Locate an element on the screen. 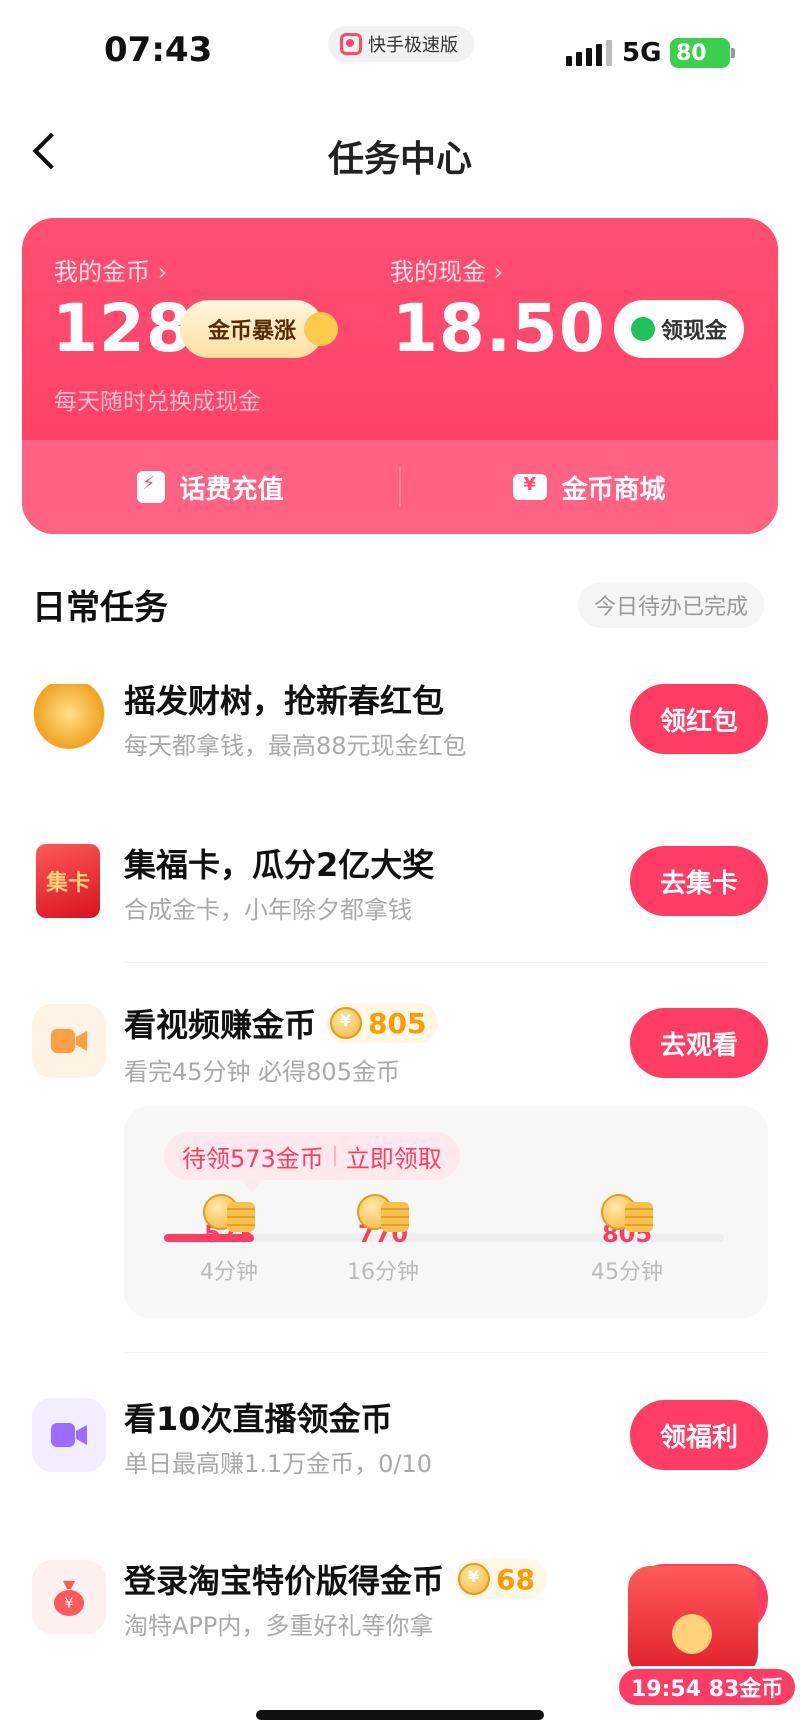 The height and width of the screenshot is (1734, 800). go-watch-button: 去观看 is located at coordinates (699, 1043).